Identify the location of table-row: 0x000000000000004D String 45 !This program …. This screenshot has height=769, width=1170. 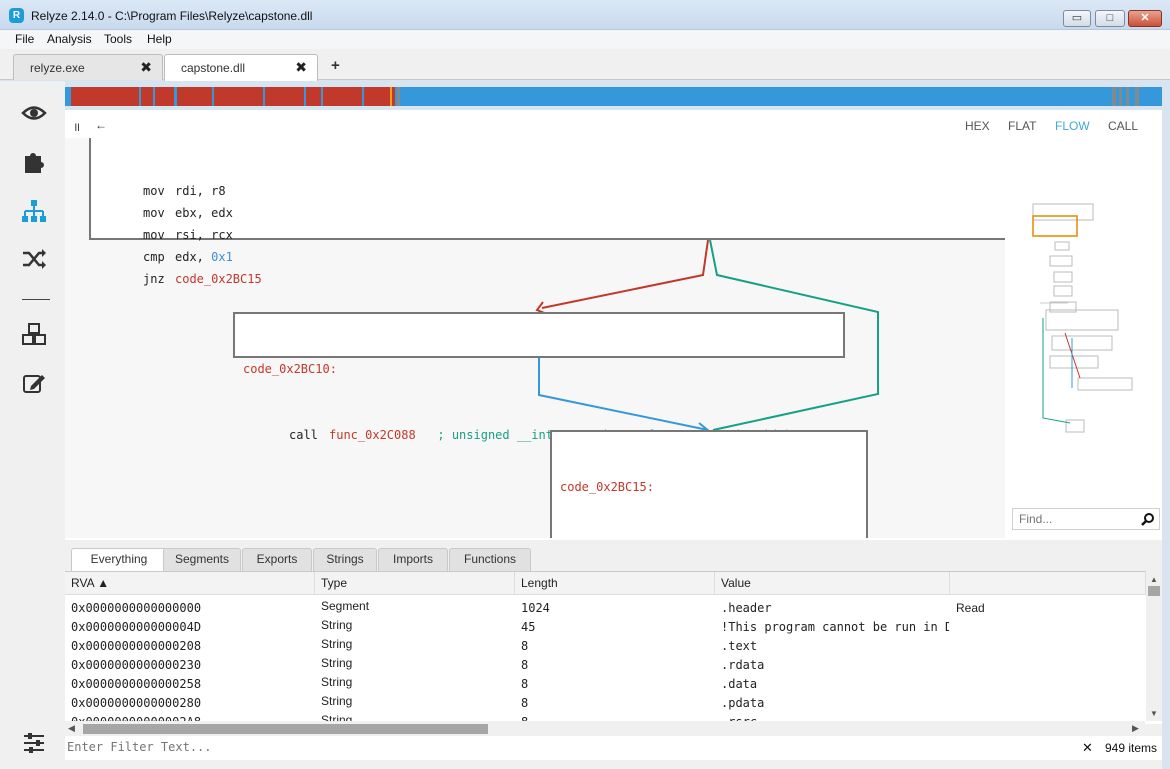
(605, 627).